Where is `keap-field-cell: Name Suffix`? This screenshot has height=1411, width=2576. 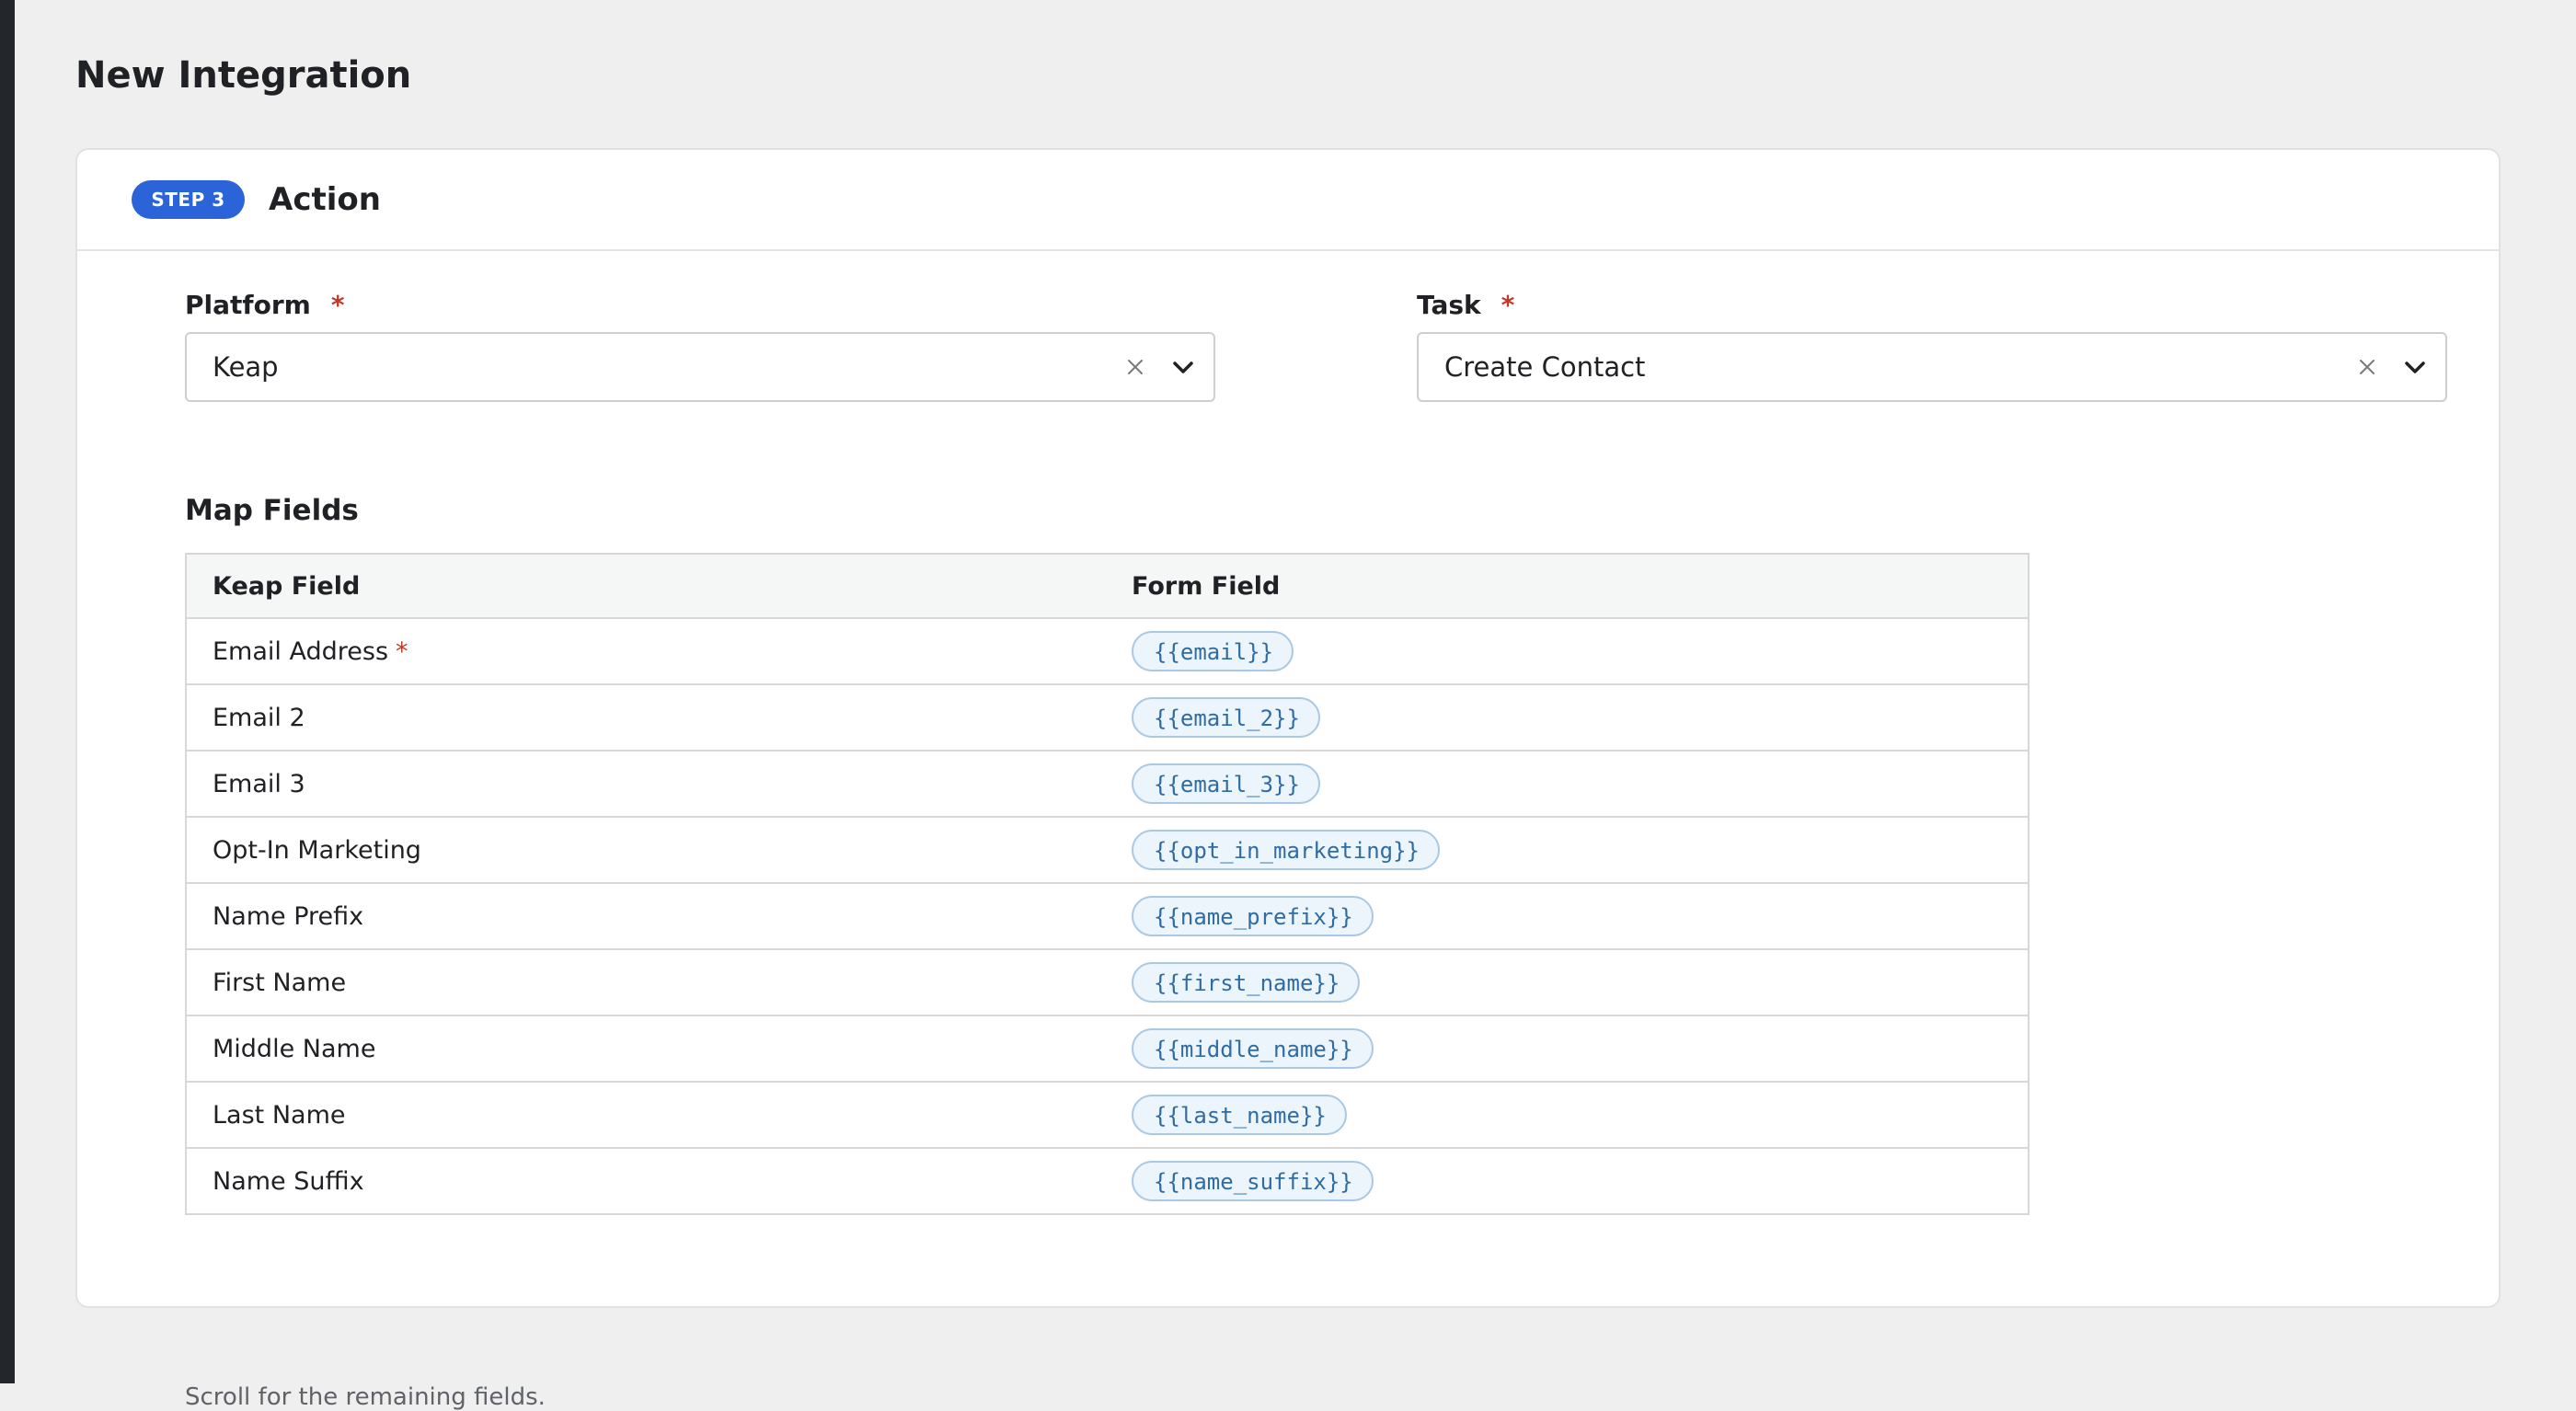 keap-field-cell: Name Suffix is located at coordinates (645, 1181).